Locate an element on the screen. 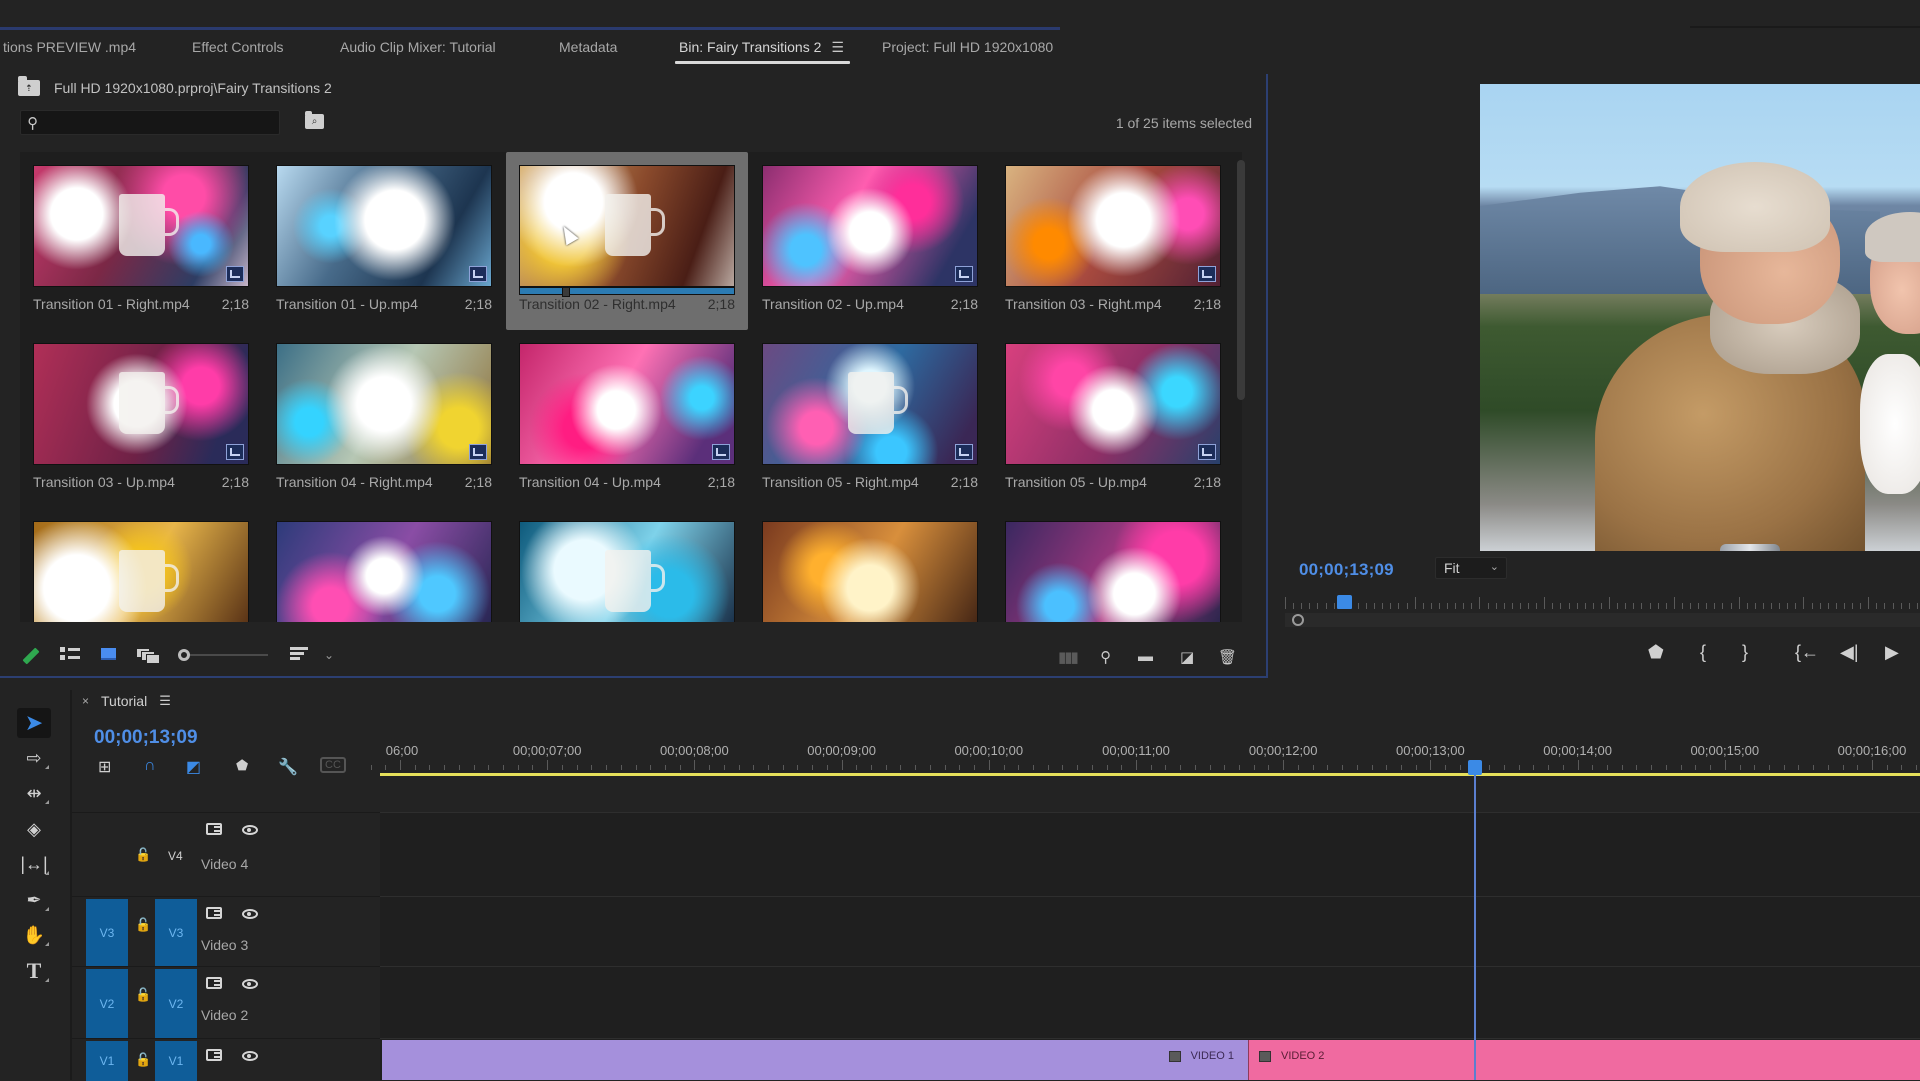  linked-selection-icon: ◩ is located at coordinates (193, 767).